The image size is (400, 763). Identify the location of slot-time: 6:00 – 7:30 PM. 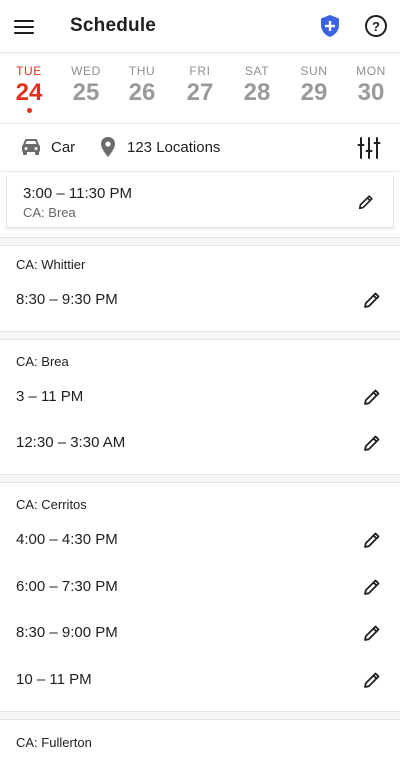
(67, 586).